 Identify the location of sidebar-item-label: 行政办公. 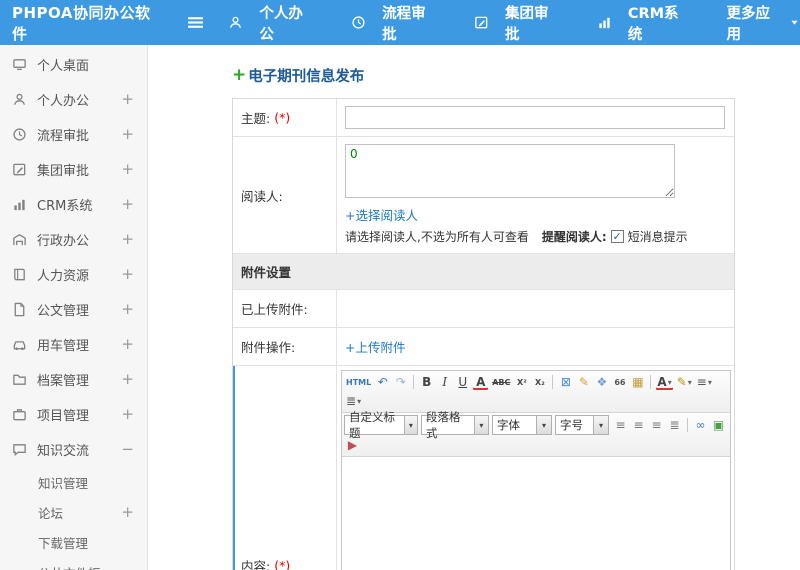
(63, 241).